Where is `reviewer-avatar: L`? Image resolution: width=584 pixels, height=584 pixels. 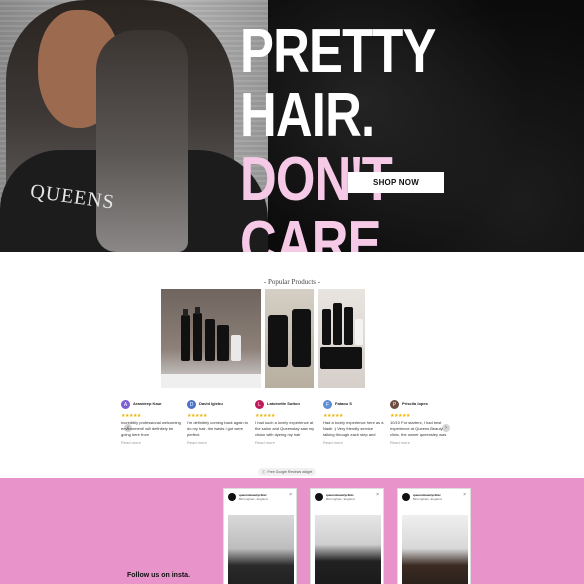
reviewer-avatar: L is located at coordinates (259, 404).